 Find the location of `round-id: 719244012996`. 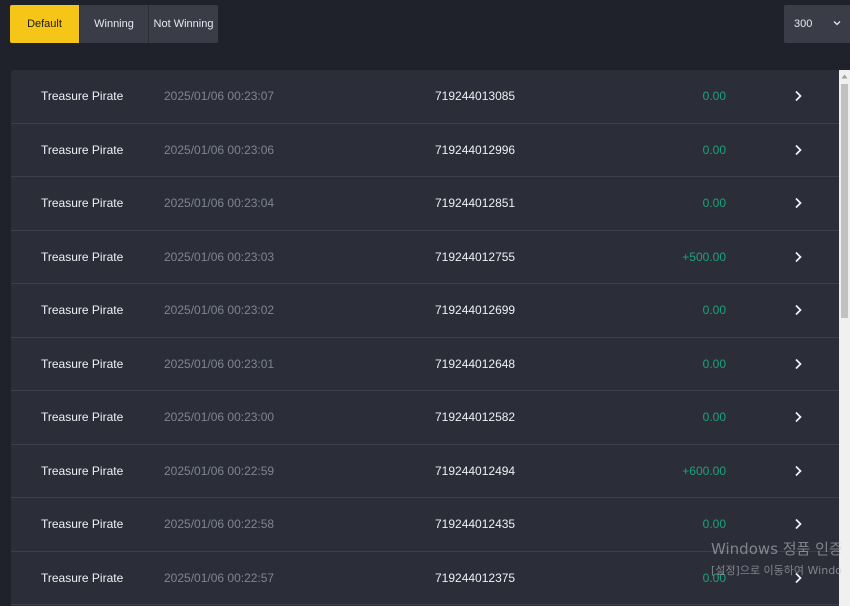

round-id: 719244012996 is located at coordinates (475, 149).